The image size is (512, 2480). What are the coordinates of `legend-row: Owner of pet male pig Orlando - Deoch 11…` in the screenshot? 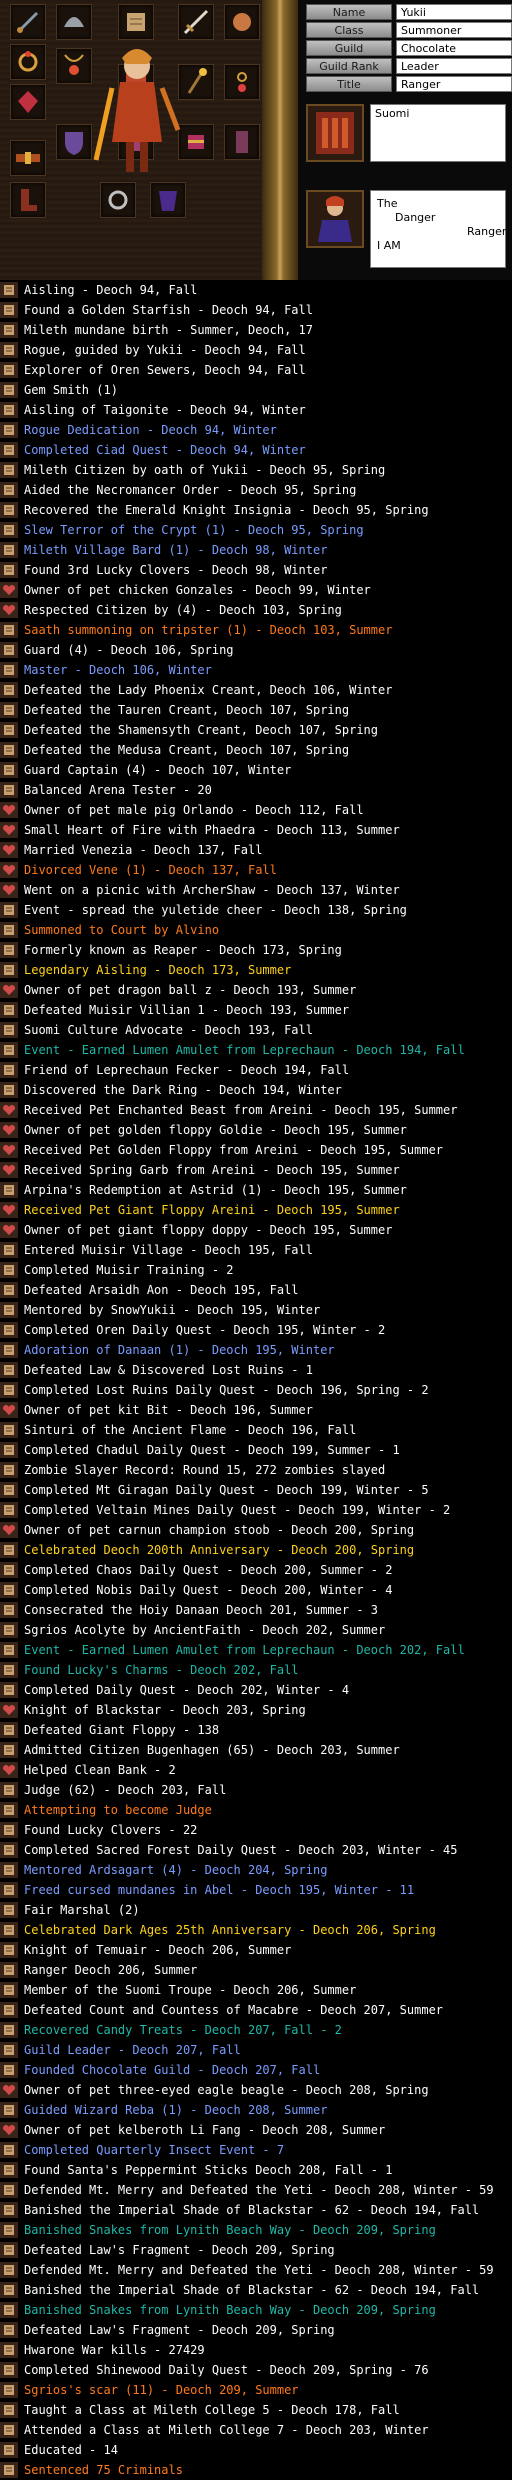 It's located at (256, 810).